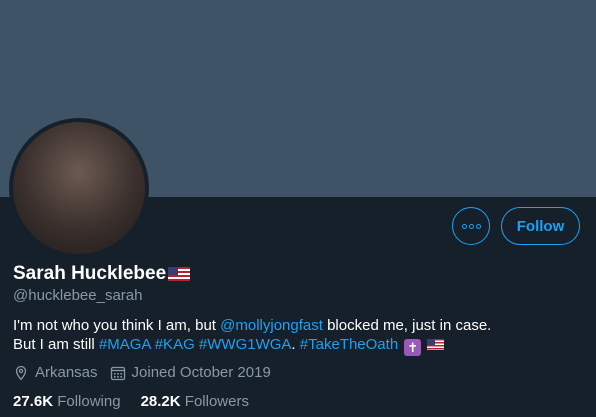 This screenshot has width=596, height=417. What do you see at coordinates (56, 344) in the screenshot?
I see `bio-text: But I am still` at bounding box center [56, 344].